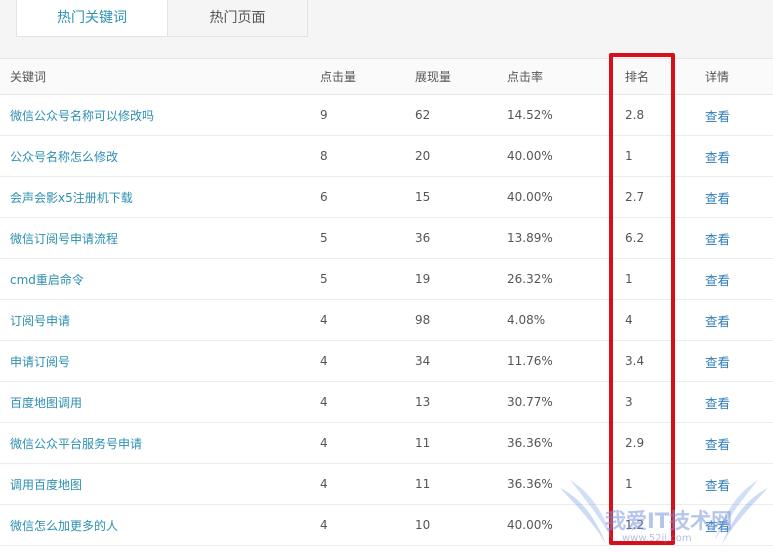 This screenshot has width=773, height=552. I want to click on header-clicks: 点击量, so click(357, 76).